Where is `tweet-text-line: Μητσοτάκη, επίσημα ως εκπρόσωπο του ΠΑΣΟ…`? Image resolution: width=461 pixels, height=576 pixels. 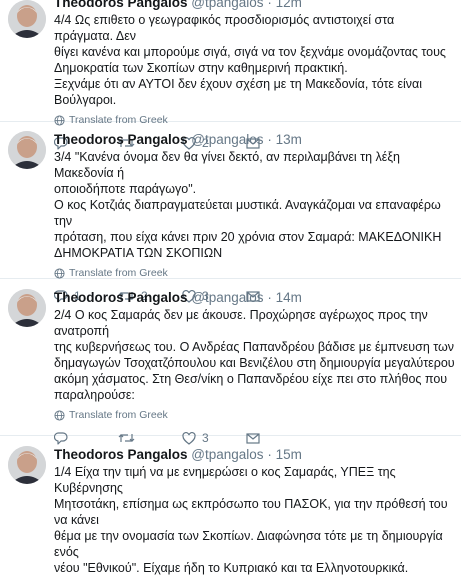 tweet-text-line: Μητσοτάκη, επίσημα ως εκπρόσωπο του ΠΑΣΟ… is located at coordinates (251, 512).